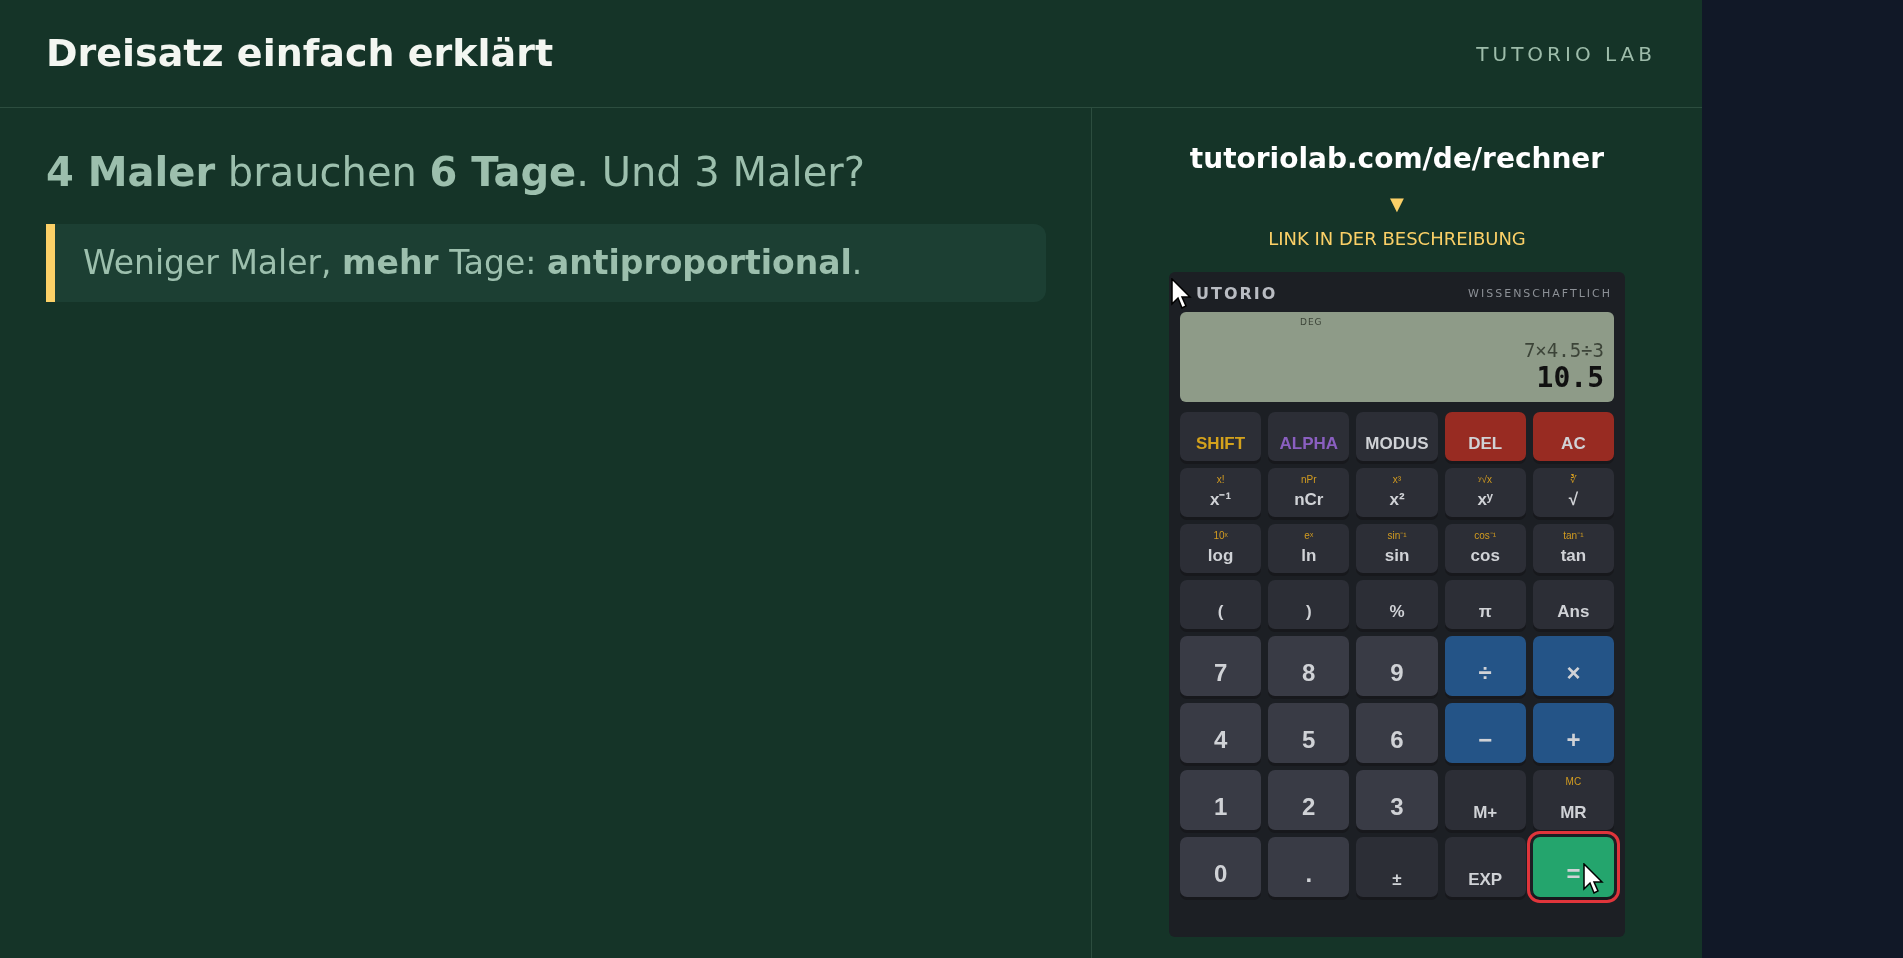  Describe the element at coordinates (1221, 666) in the screenshot. I see `calculator-key: 7` at that location.